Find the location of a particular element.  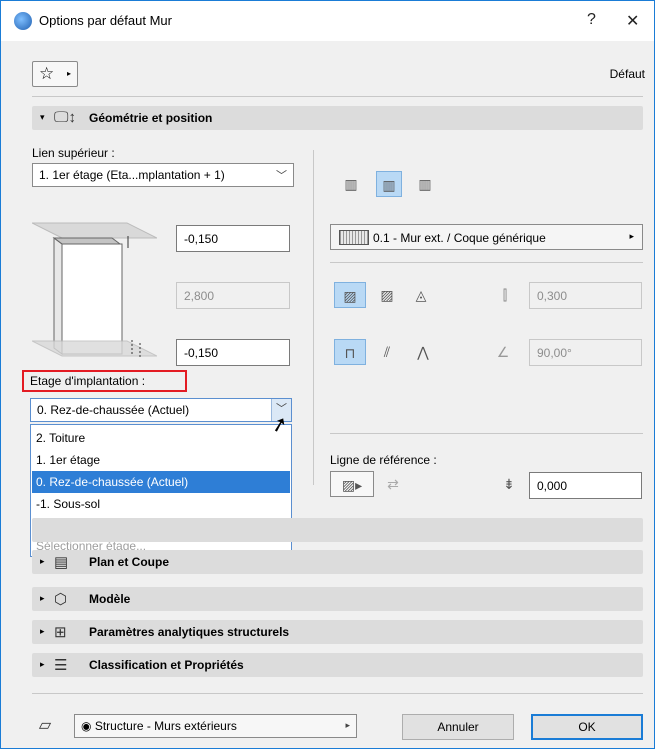

archicad-logo-icon is located at coordinates (23, 21).